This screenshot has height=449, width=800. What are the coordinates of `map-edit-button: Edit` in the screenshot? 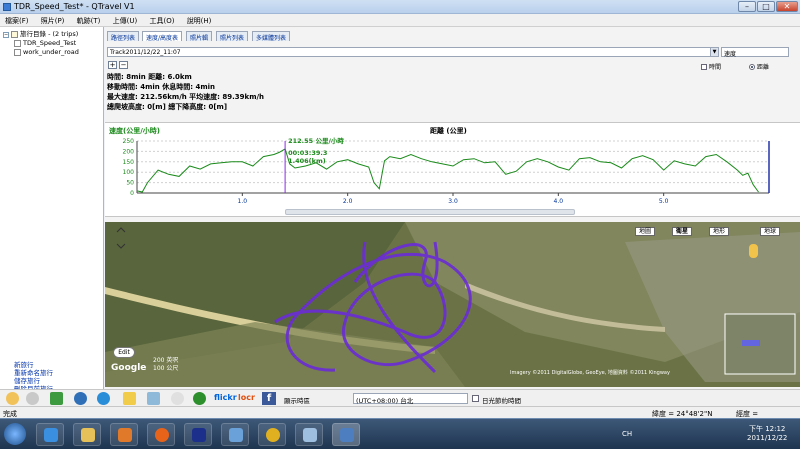 It's located at (124, 352).